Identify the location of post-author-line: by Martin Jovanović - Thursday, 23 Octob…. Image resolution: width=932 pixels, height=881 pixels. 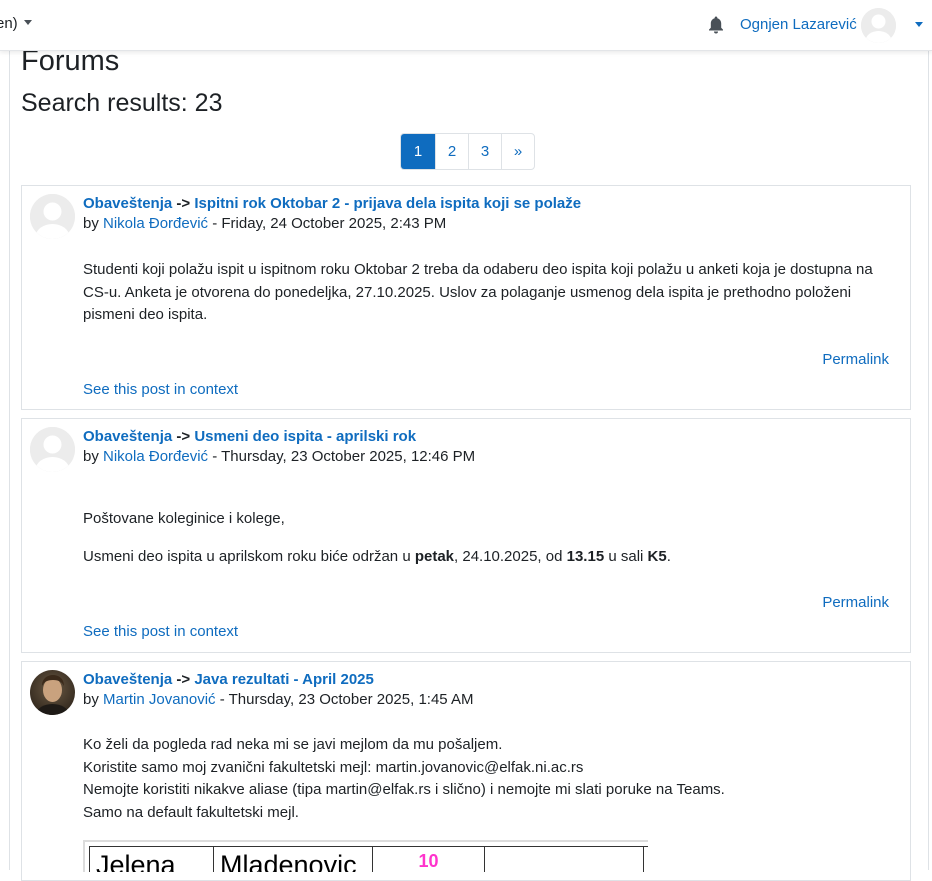
(278, 699).